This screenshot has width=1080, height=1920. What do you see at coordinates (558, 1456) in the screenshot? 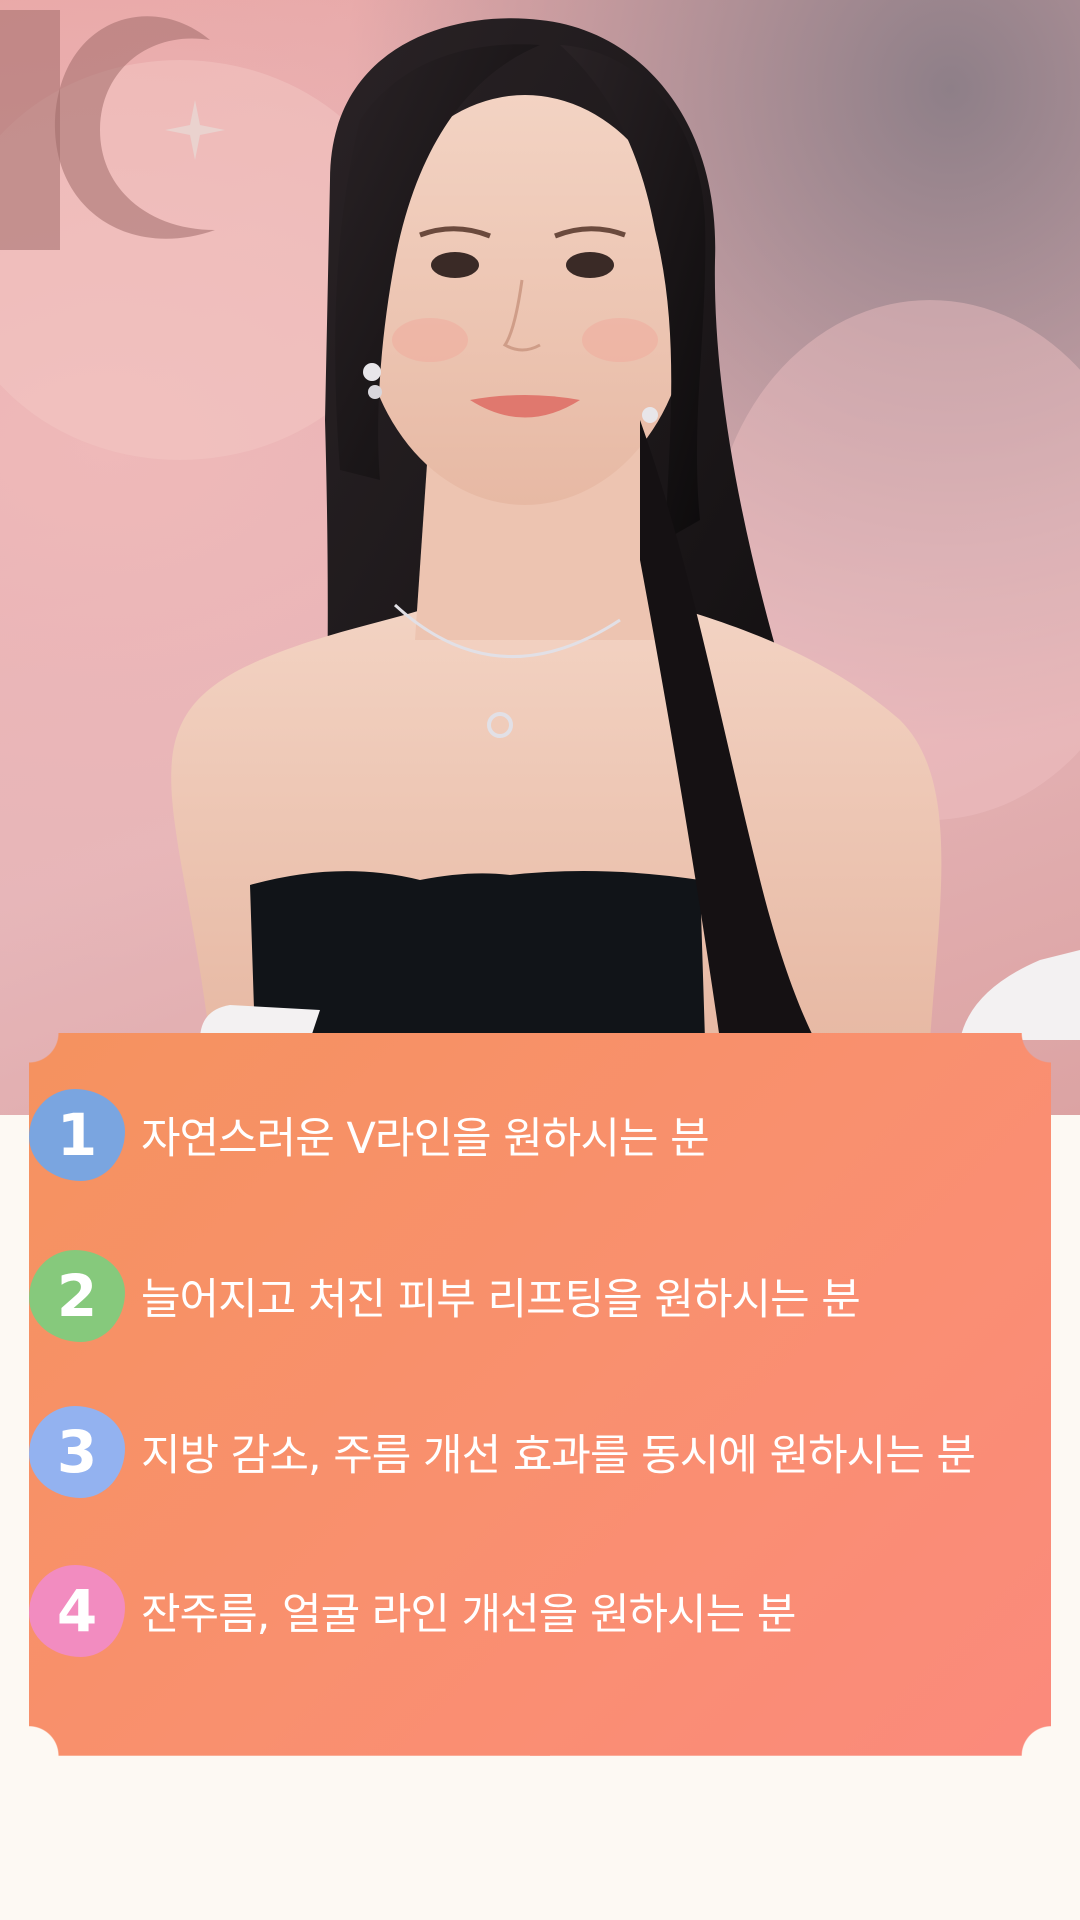
I see `list-item-text: 지방 감소, 주름 개선 효과를 동시에 원하시는 분` at bounding box center [558, 1456].